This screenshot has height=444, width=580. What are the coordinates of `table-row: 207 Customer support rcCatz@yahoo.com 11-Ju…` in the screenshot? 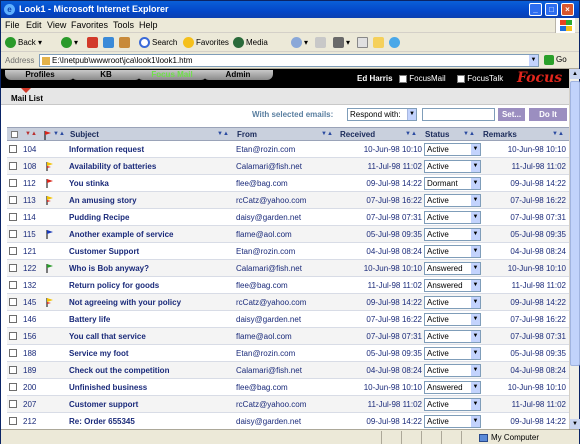 It's located at (288, 404).